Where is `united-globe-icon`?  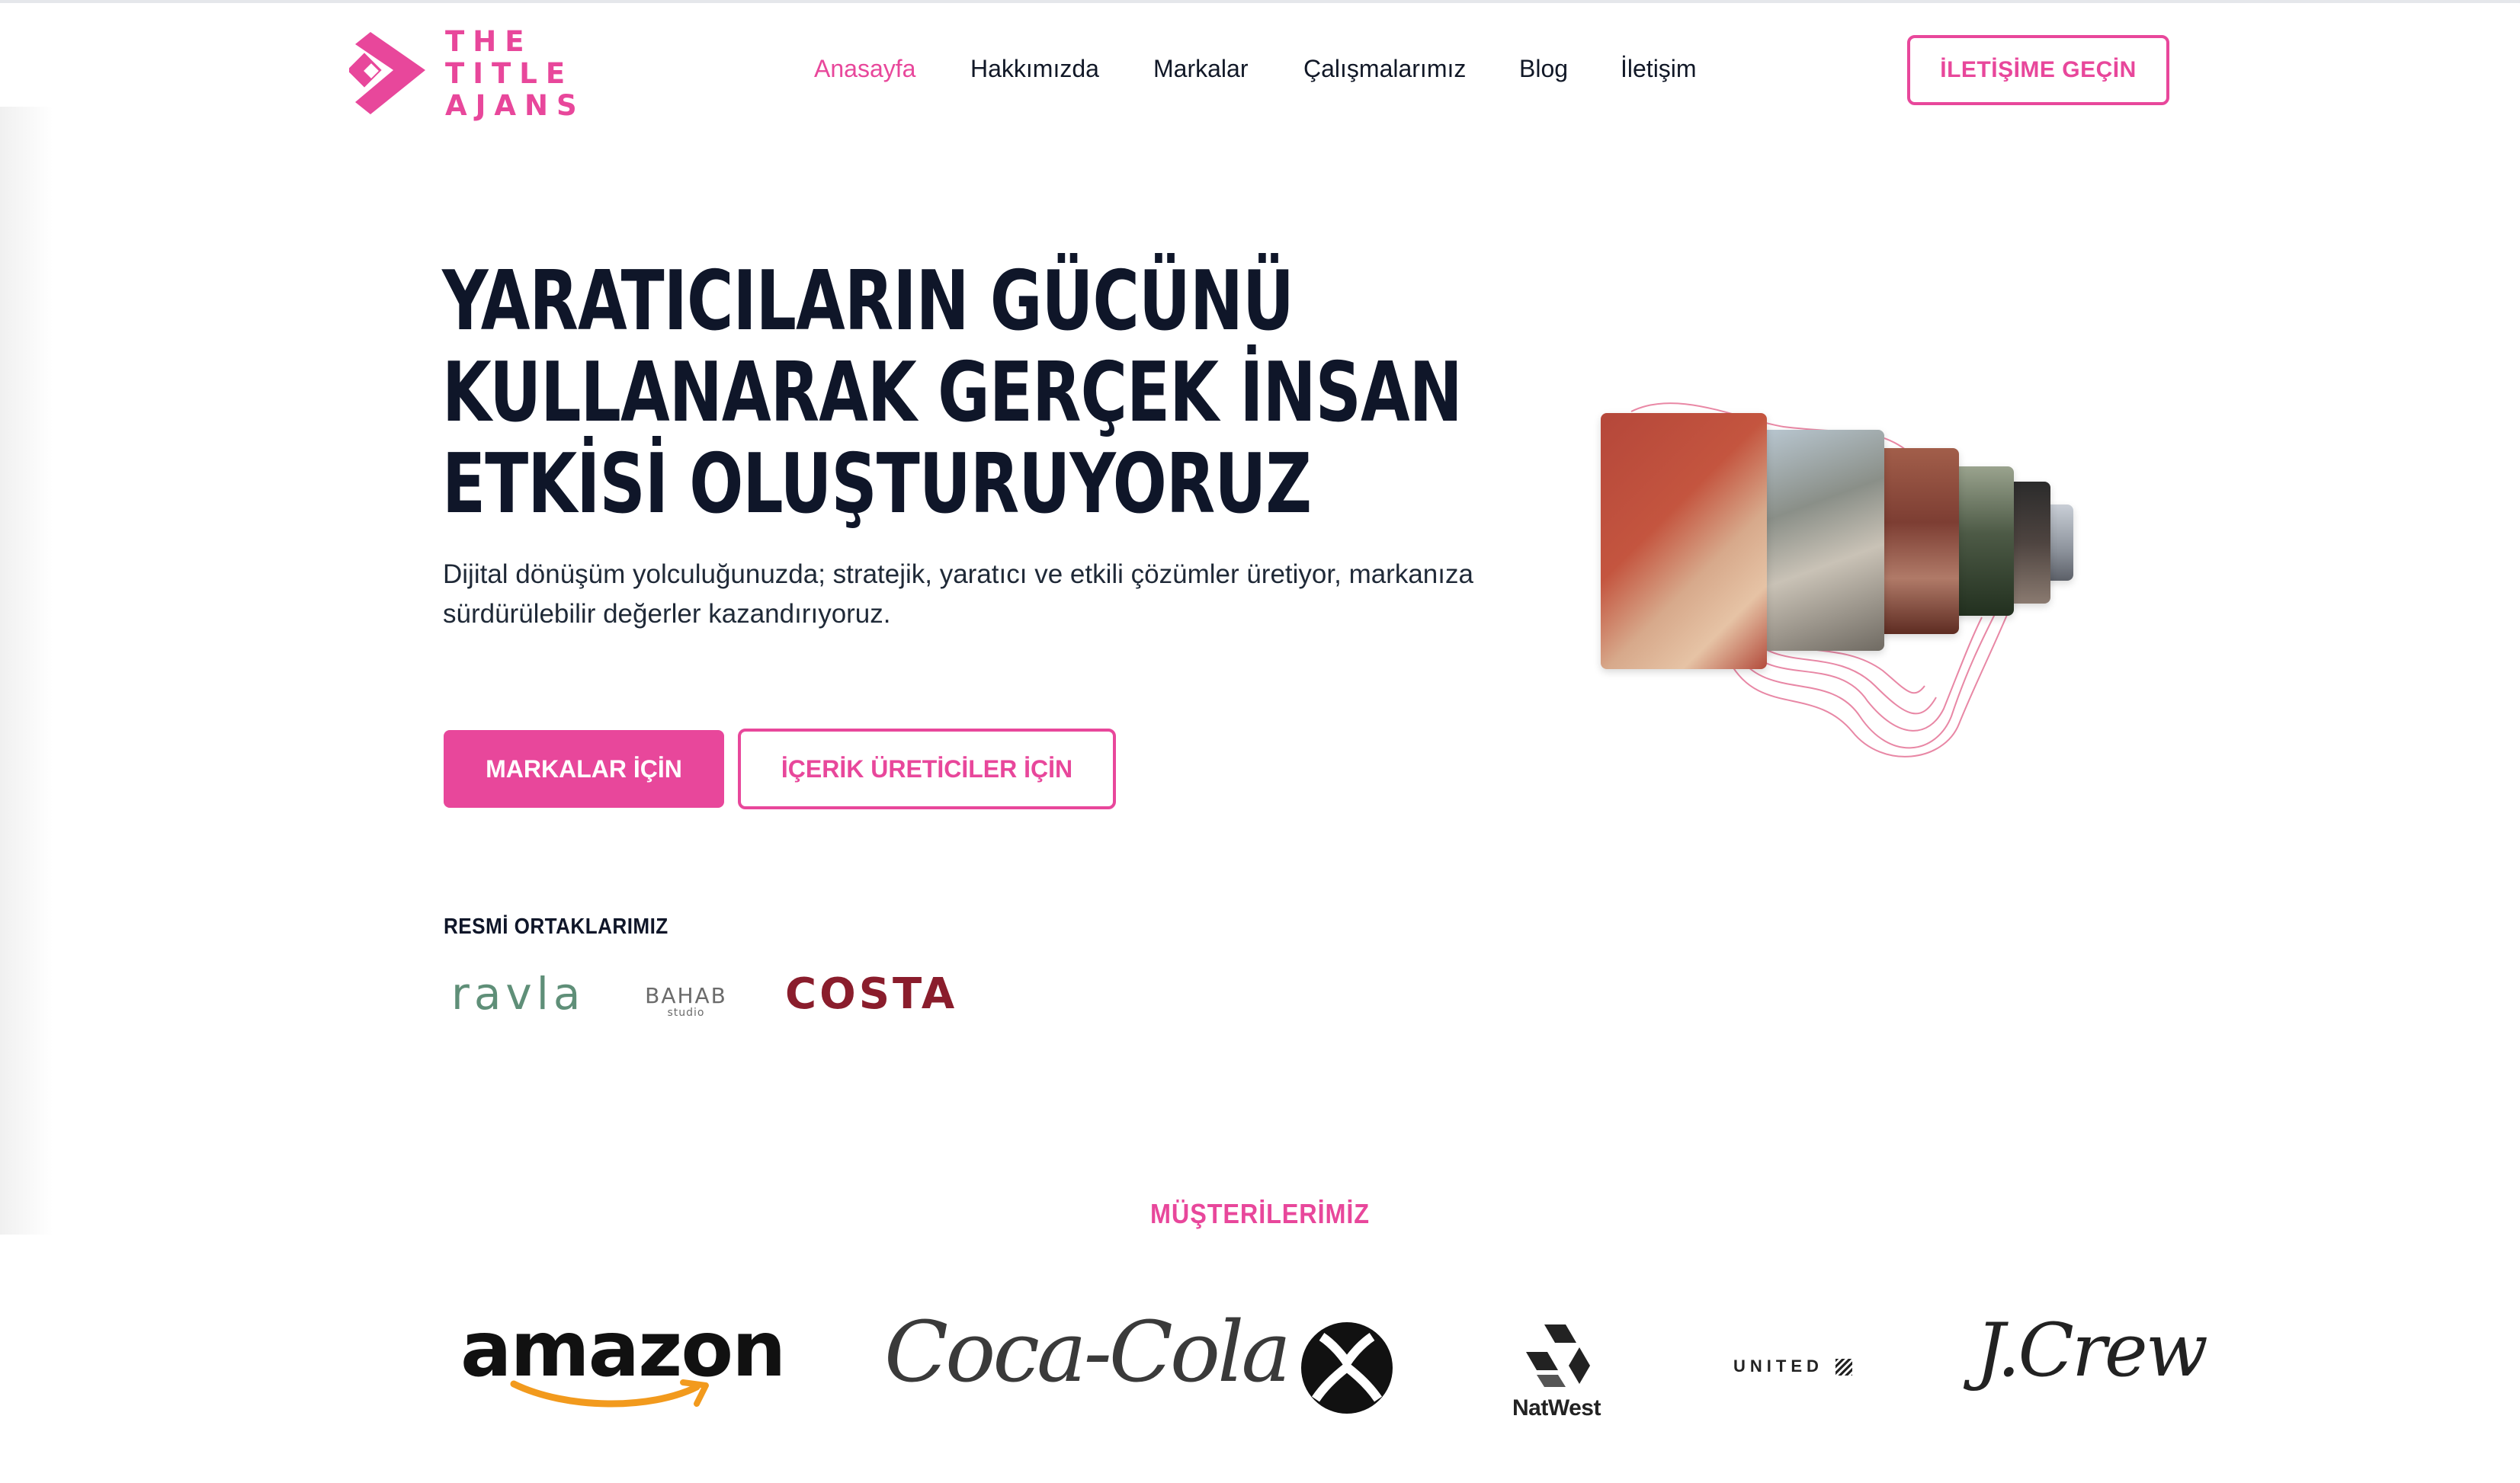 united-globe-icon is located at coordinates (1844, 1367).